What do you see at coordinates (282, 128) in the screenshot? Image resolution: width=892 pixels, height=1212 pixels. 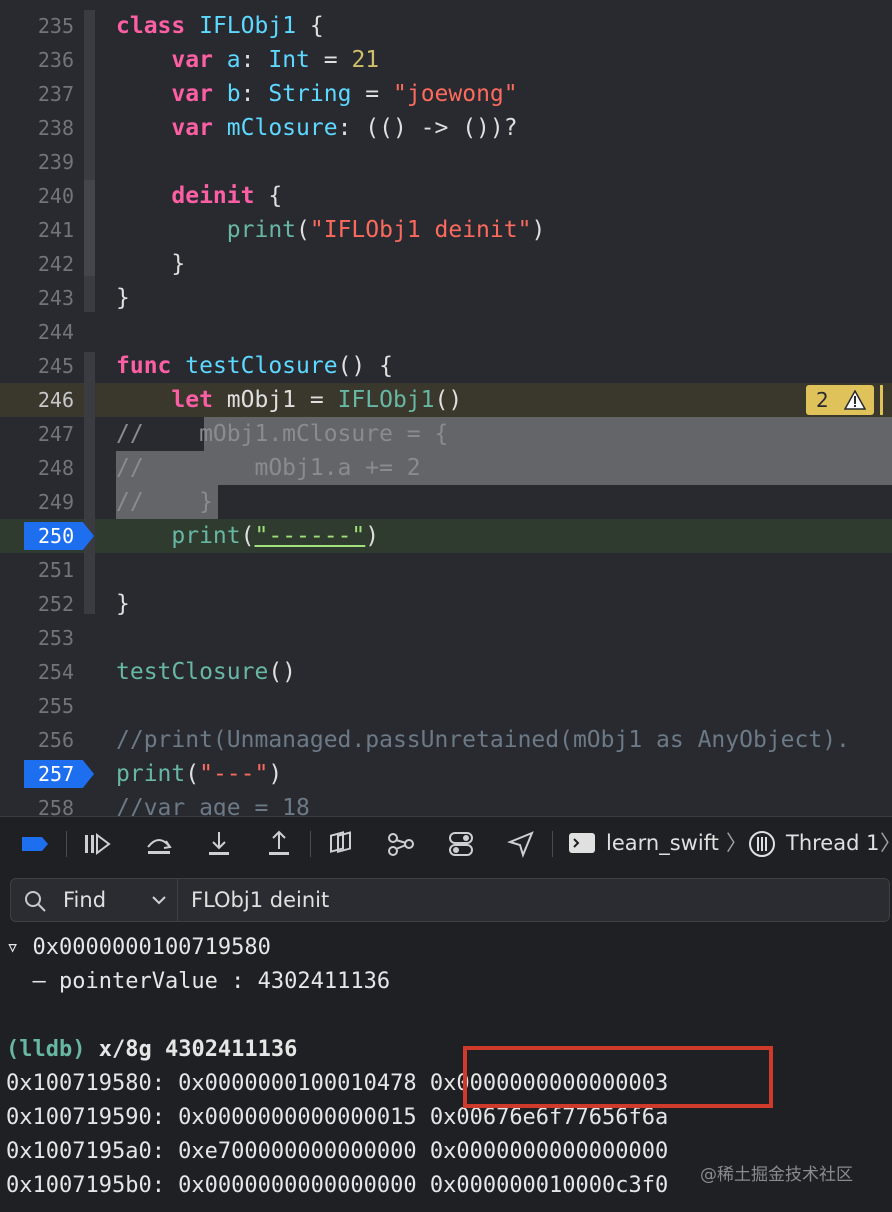 I see `code-token: mClosure` at bounding box center [282, 128].